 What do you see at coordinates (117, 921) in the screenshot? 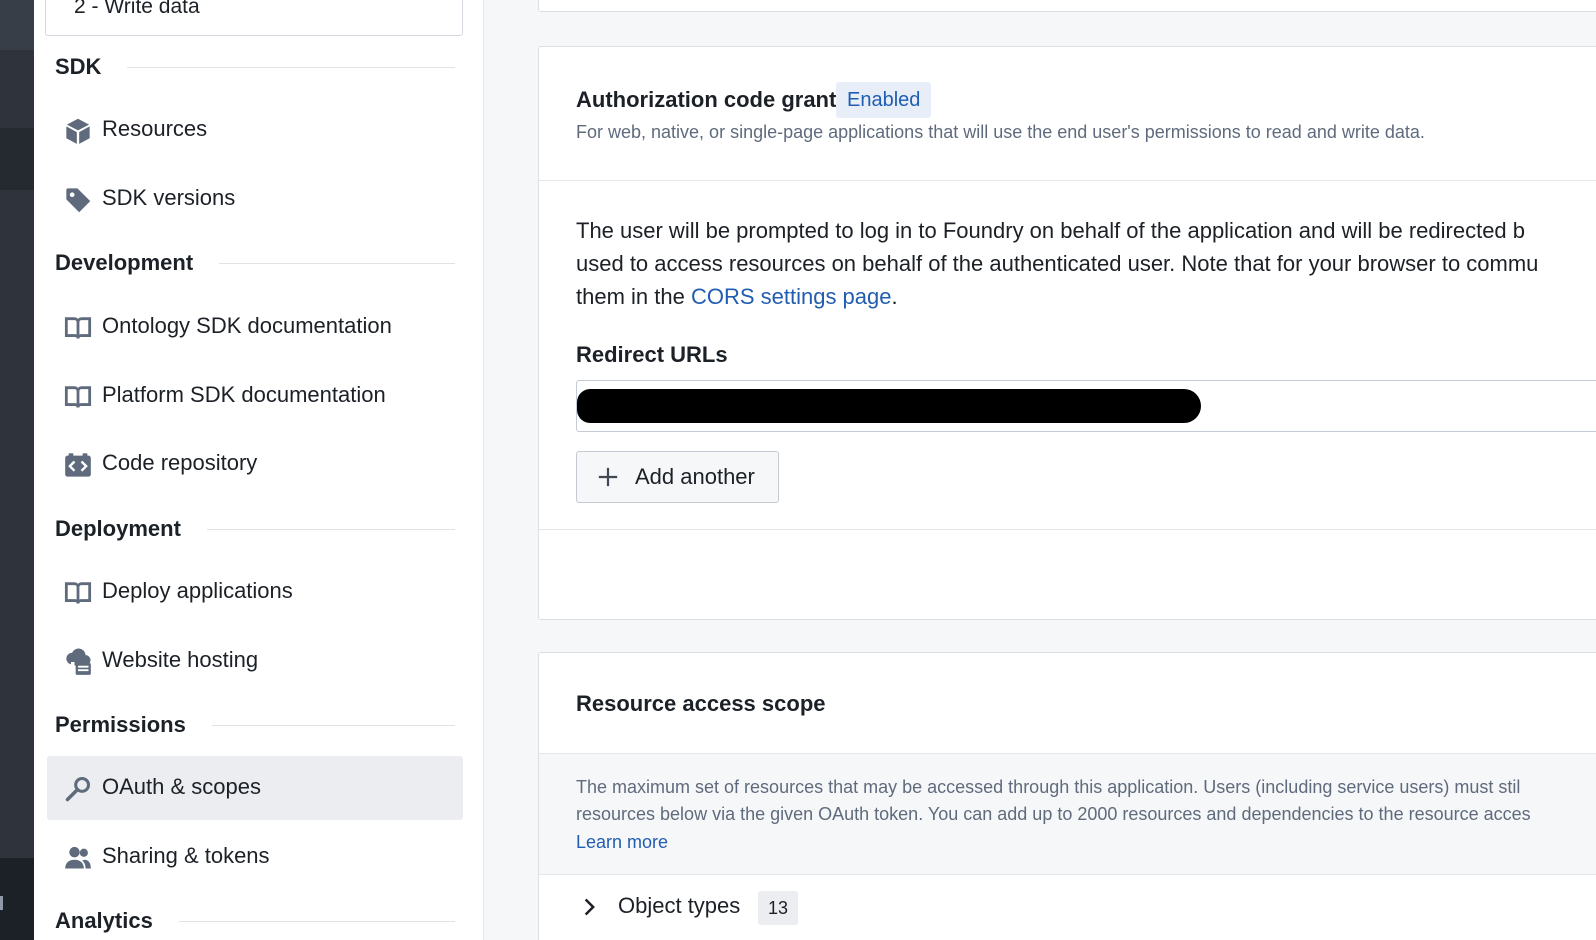
I see `section-title: Analytics` at bounding box center [117, 921].